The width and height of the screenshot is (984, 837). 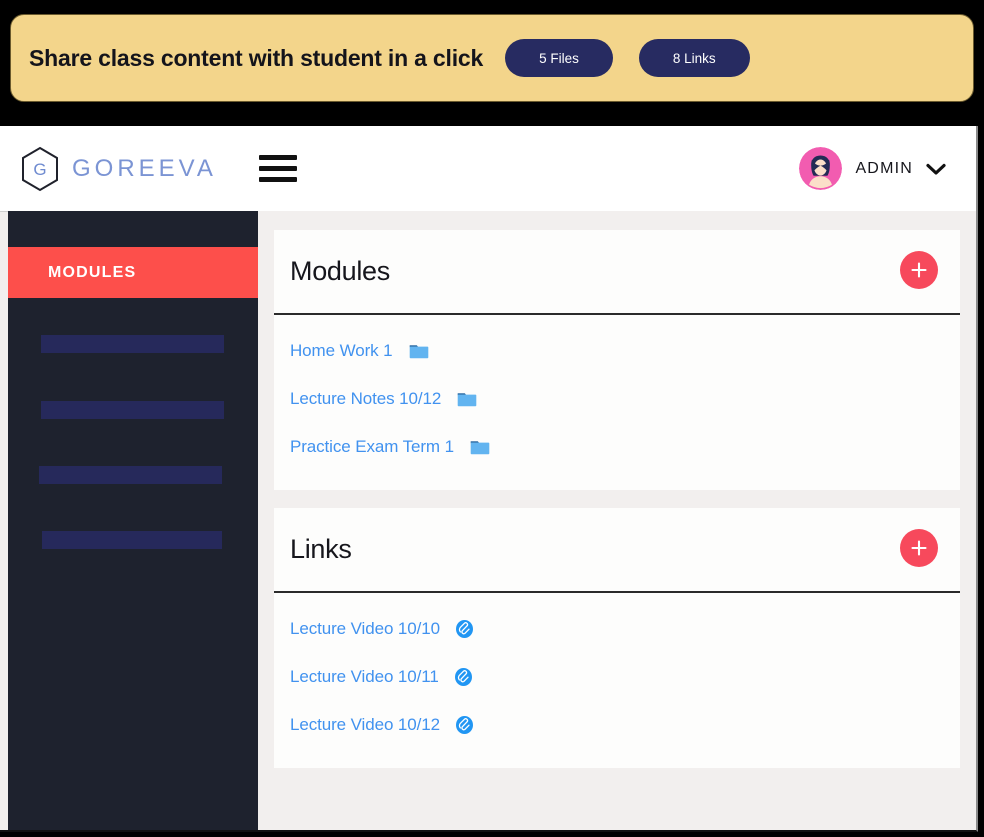 What do you see at coordinates (617, 629) in the screenshot?
I see `list-item: Lecture Video 10/10` at bounding box center [617, 629].